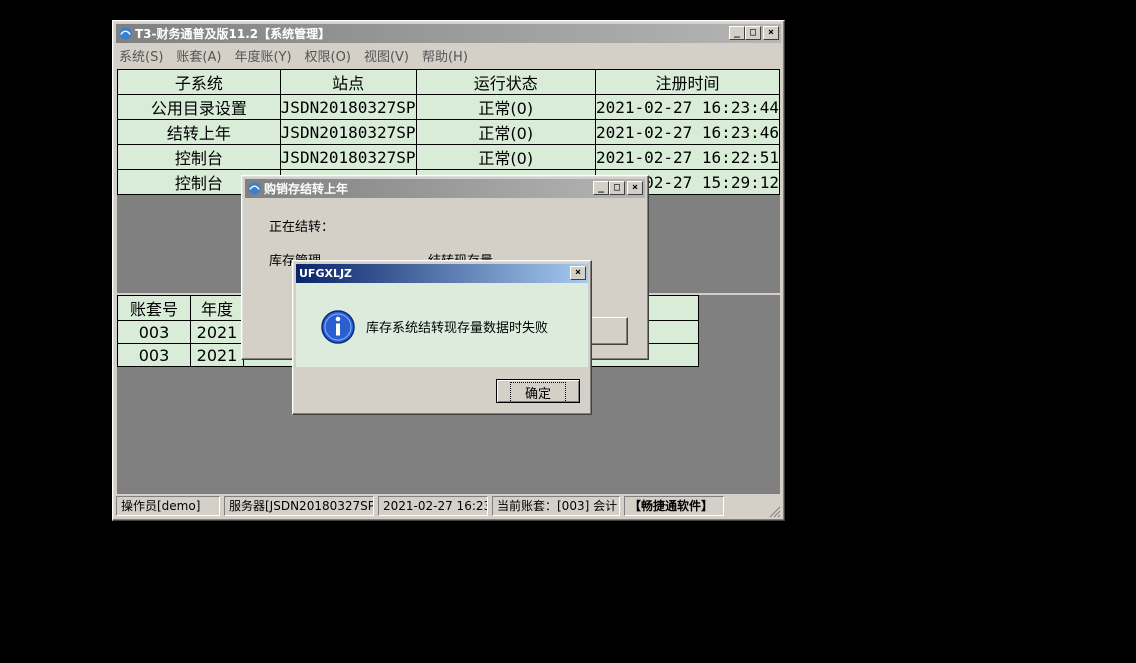  Describe the element at coordinates (687, 82) in the screenshot. I see `col-header-register-time: 注册时间` at that location.